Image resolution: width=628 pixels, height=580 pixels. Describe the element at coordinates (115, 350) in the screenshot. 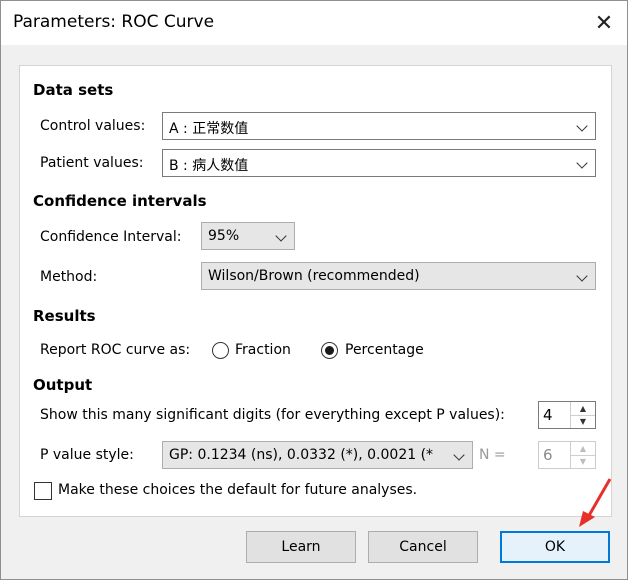

I see `report-roc-label: Report ROC curve as:` at that location.